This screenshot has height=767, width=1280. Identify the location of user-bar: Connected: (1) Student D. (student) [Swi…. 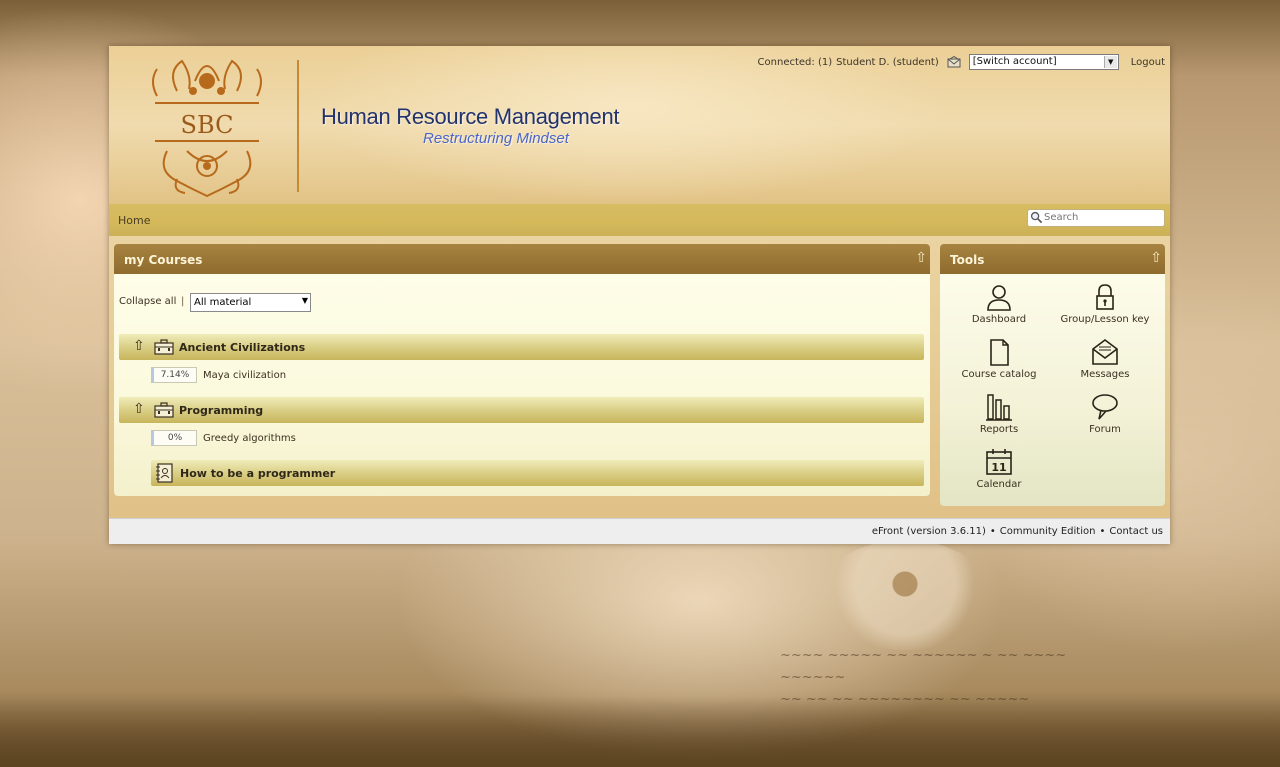
(961, 62).